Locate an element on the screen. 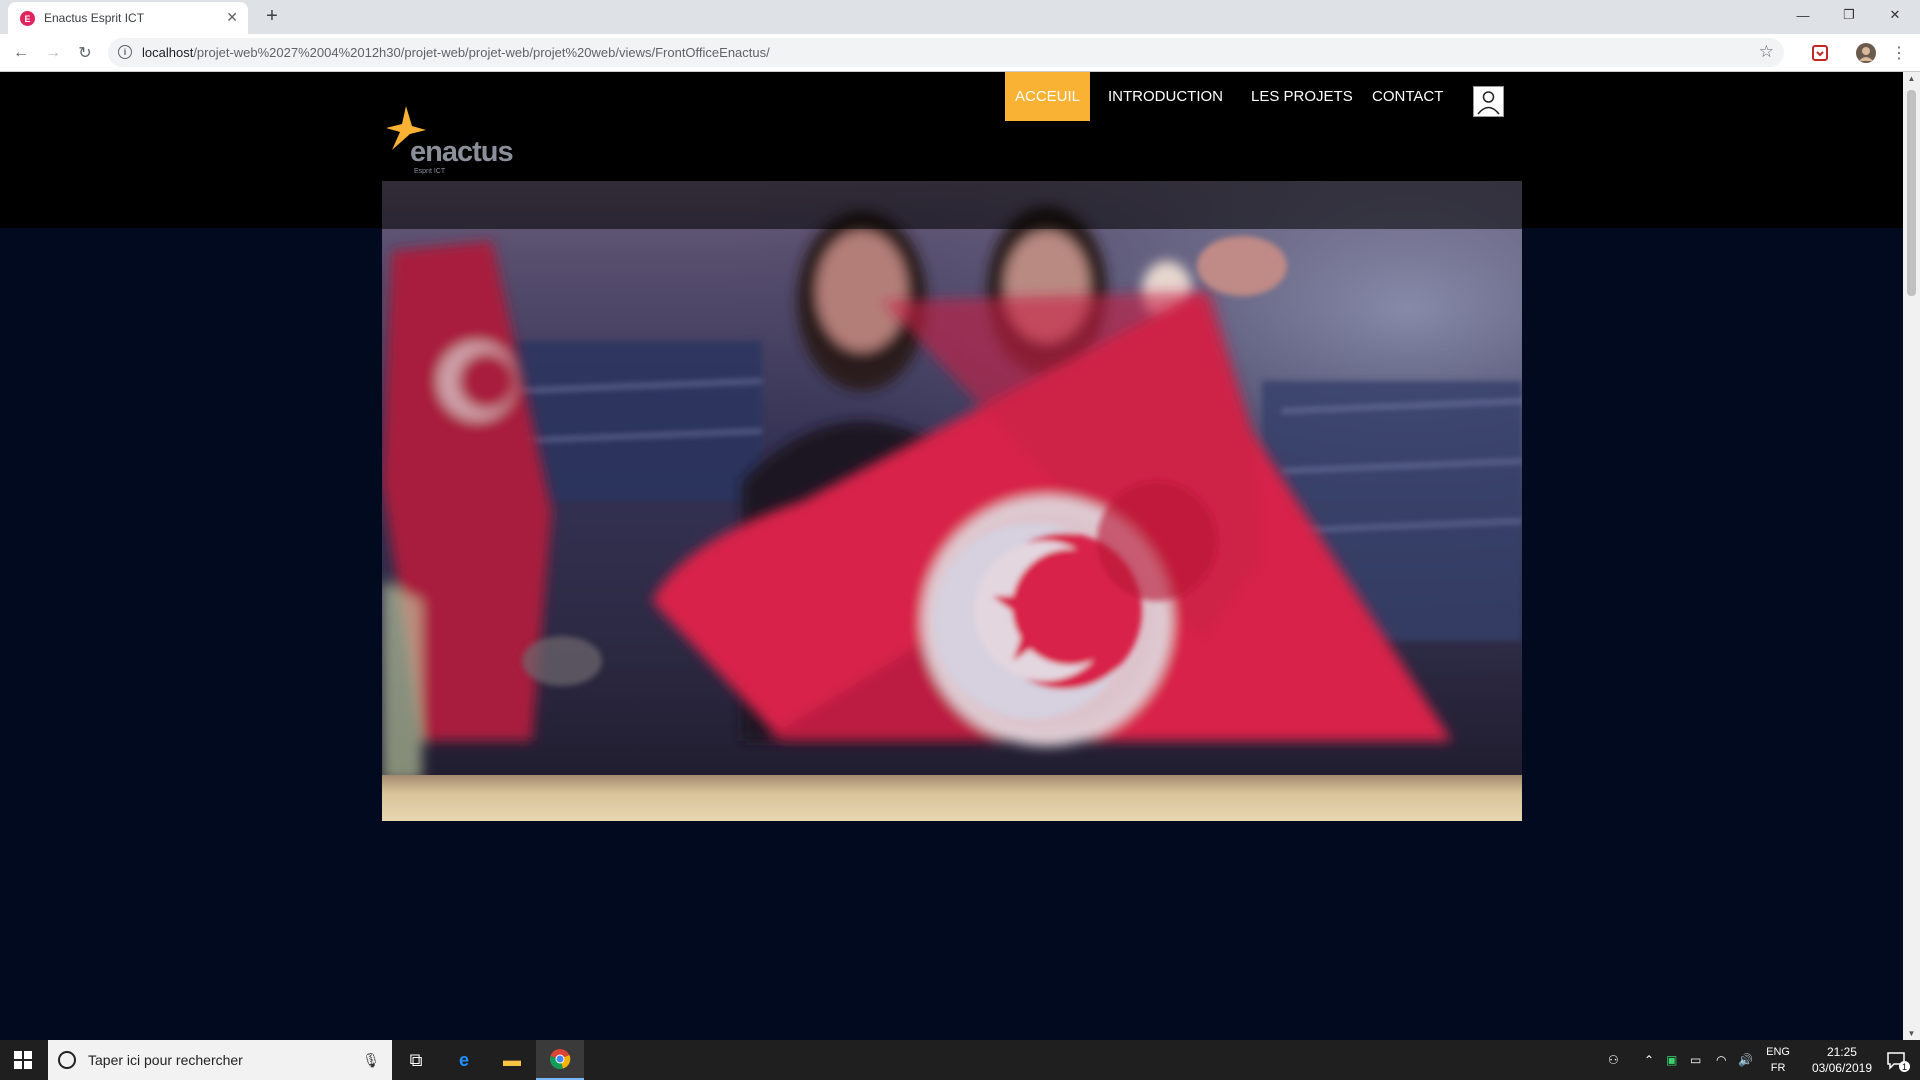 This screenshot has width=1920, height=1080. scroll-down-arrow-icon: ▼ is located at coordinates (1911, 1033).